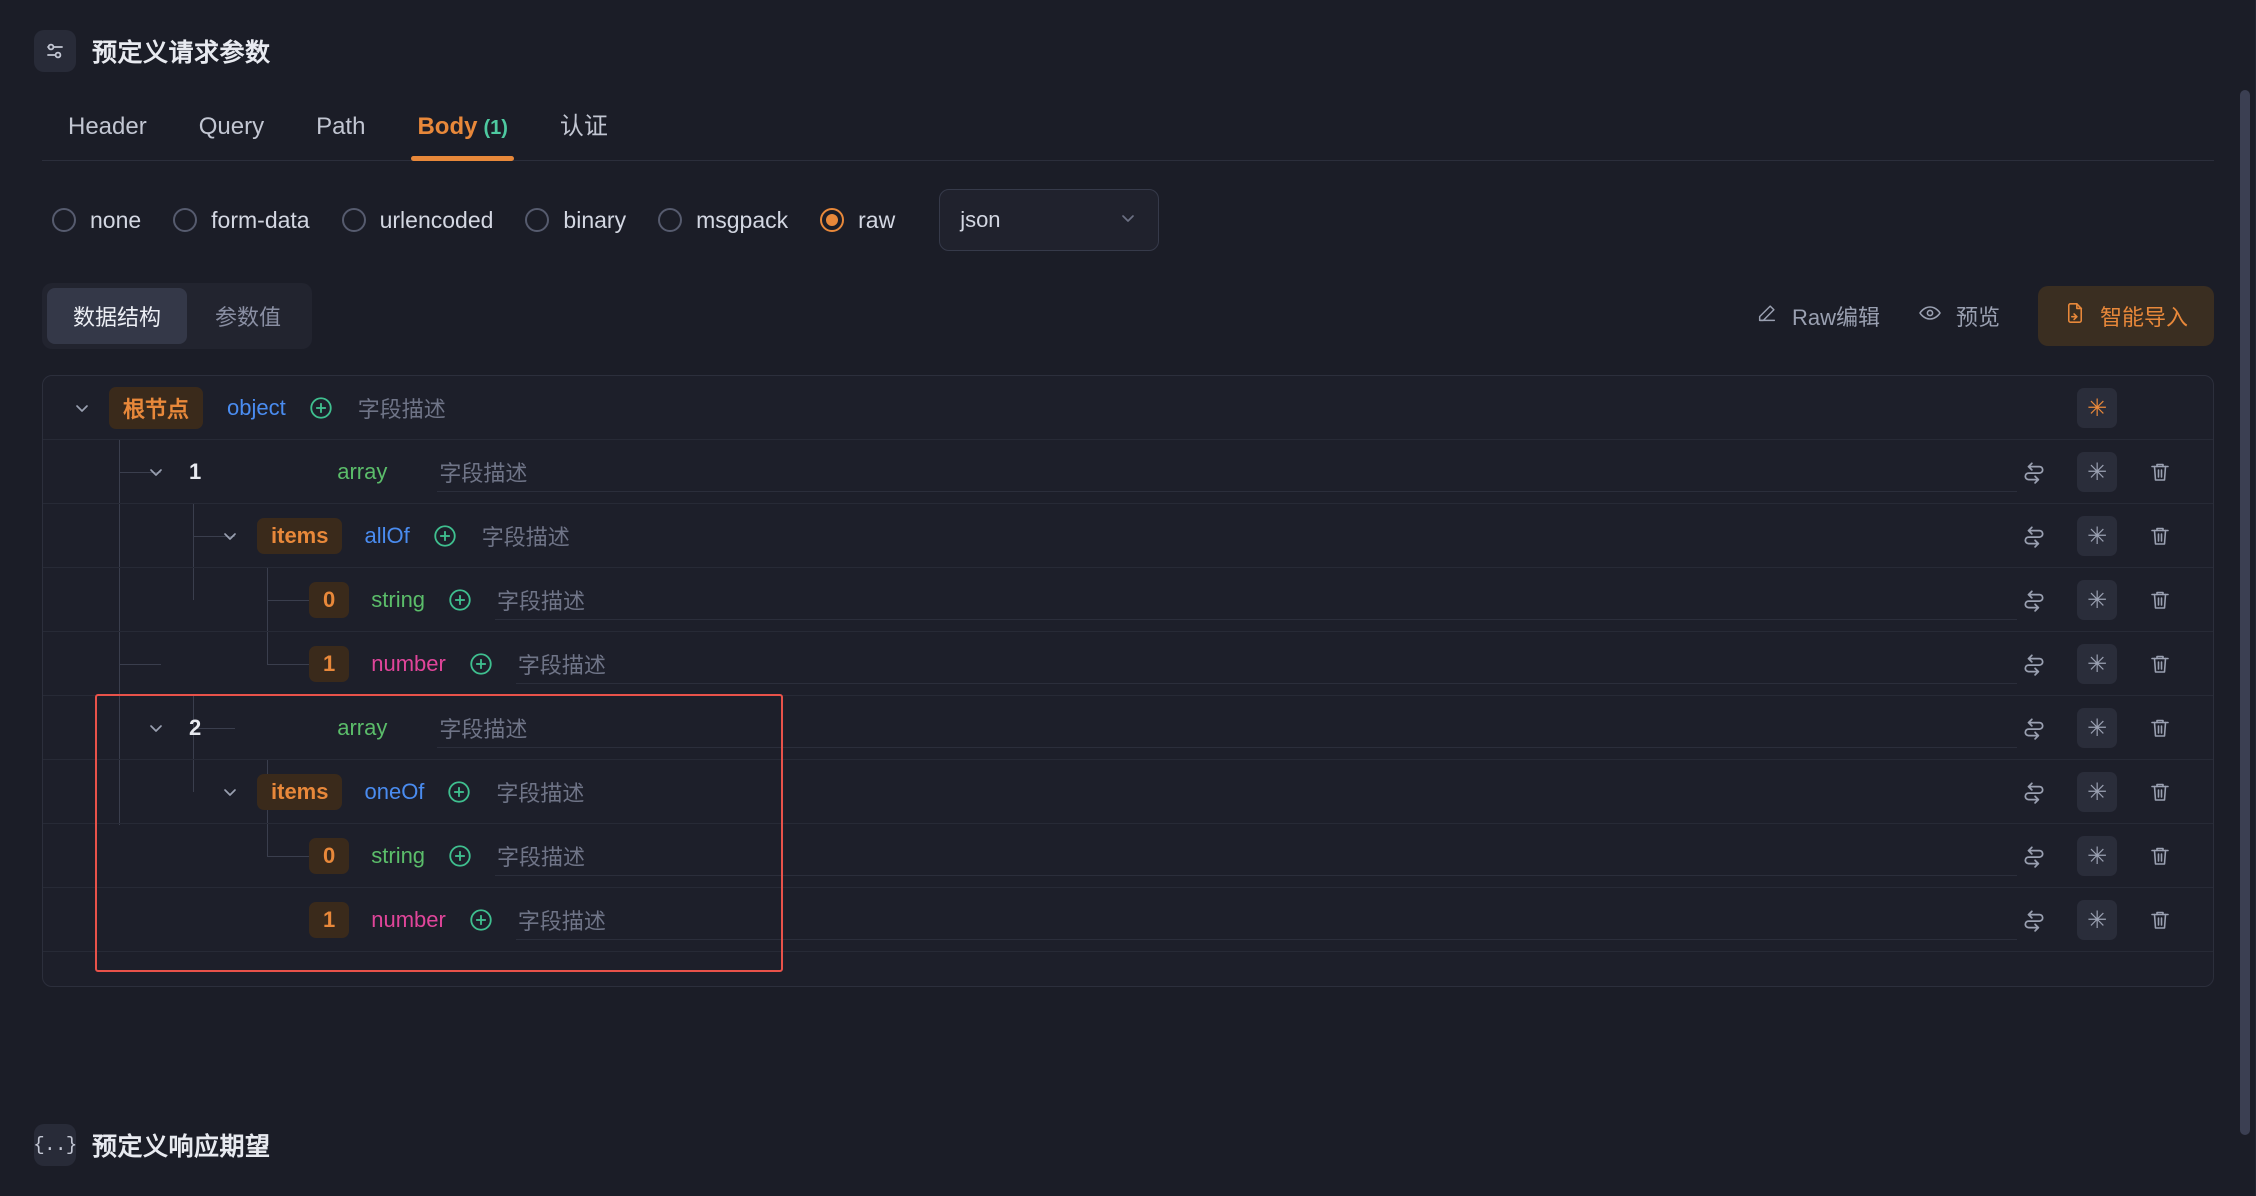 This screenshot has height=1196, width=2256. I want to click on tab-header: Header, so click(107, 137).